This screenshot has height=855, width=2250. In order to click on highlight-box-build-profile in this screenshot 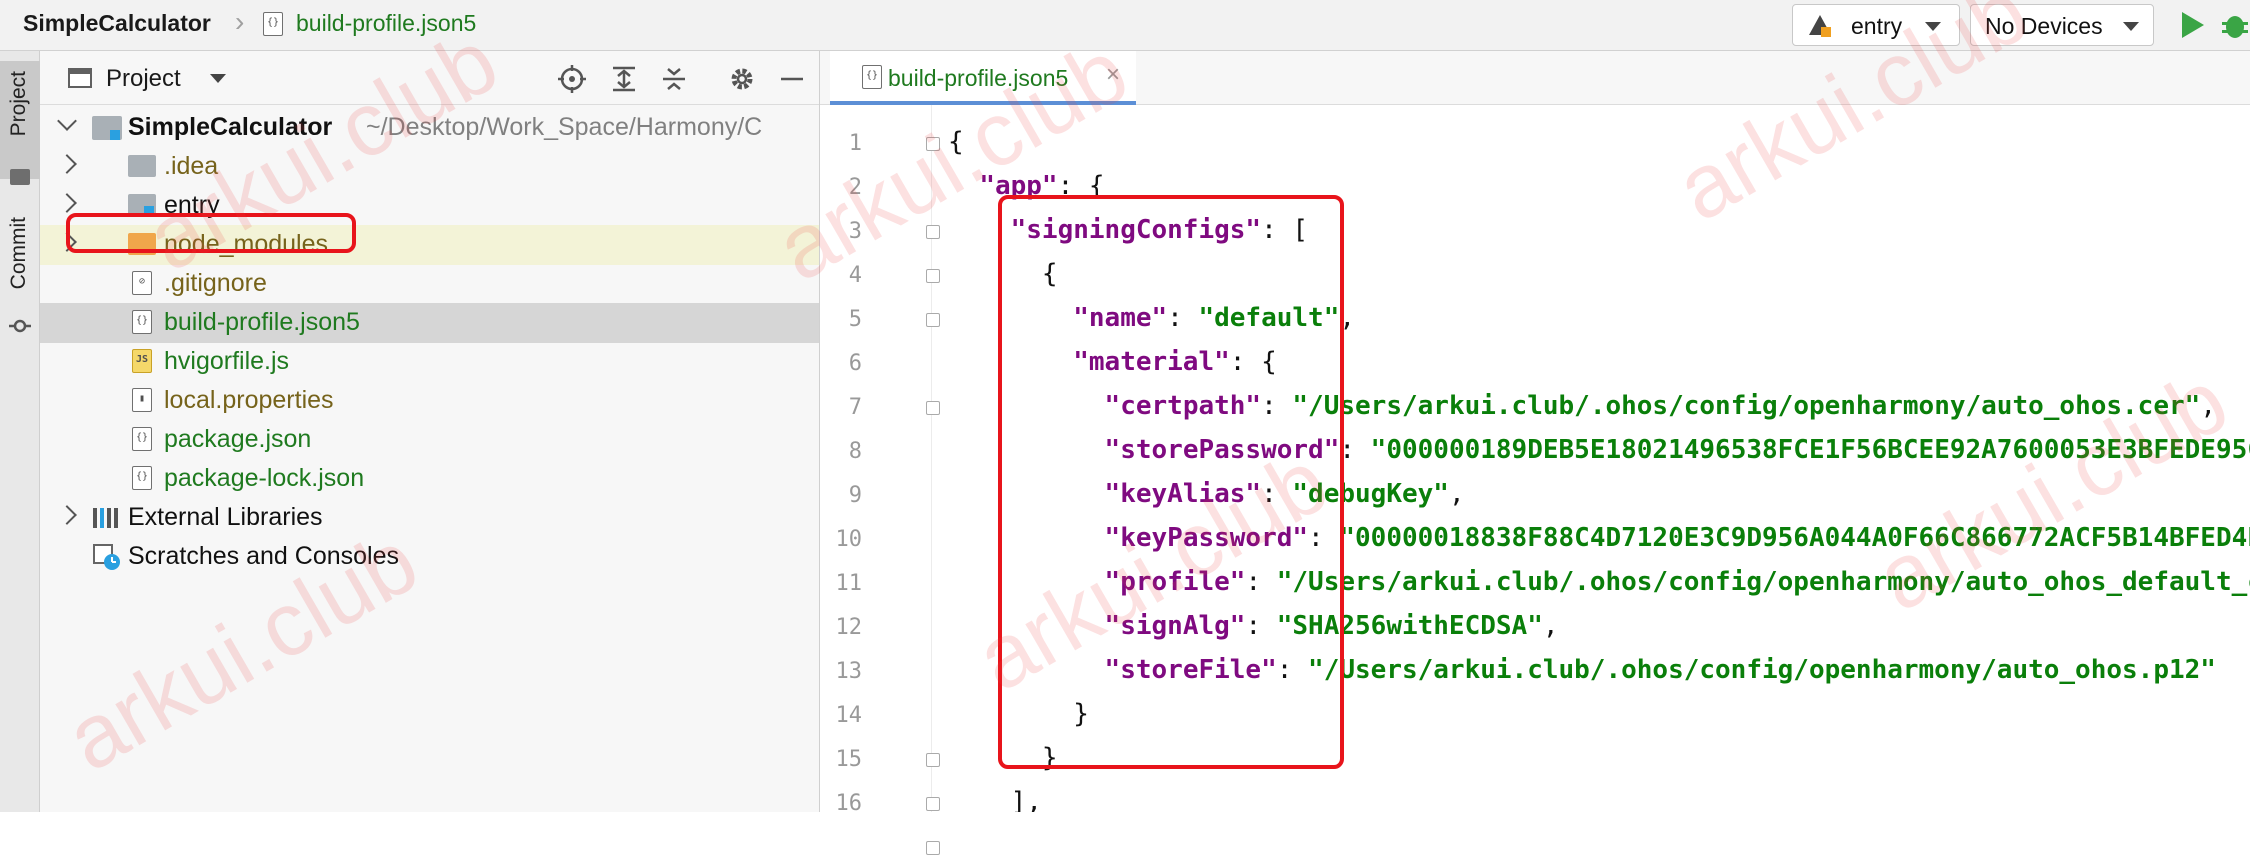, I will do `click(211, 233)`.